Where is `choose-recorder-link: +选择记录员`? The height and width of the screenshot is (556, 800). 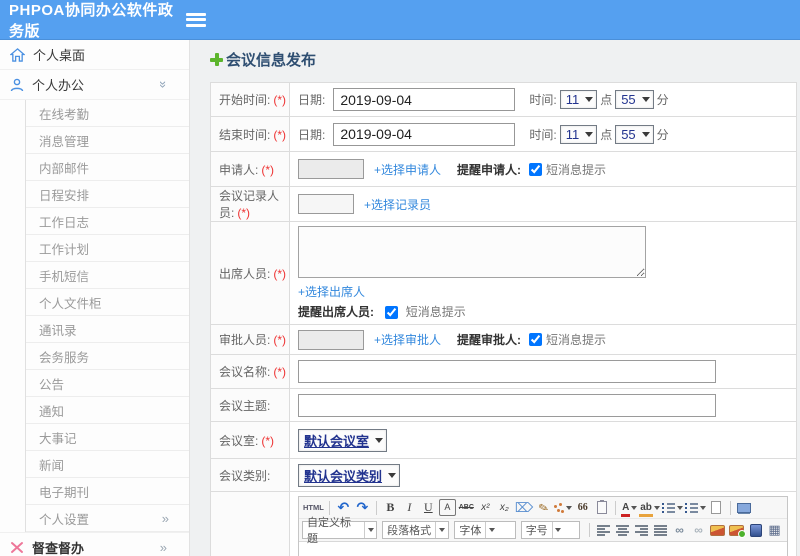 choose-recorder-link: +选择记录员 is located at coordinates (397, 204).